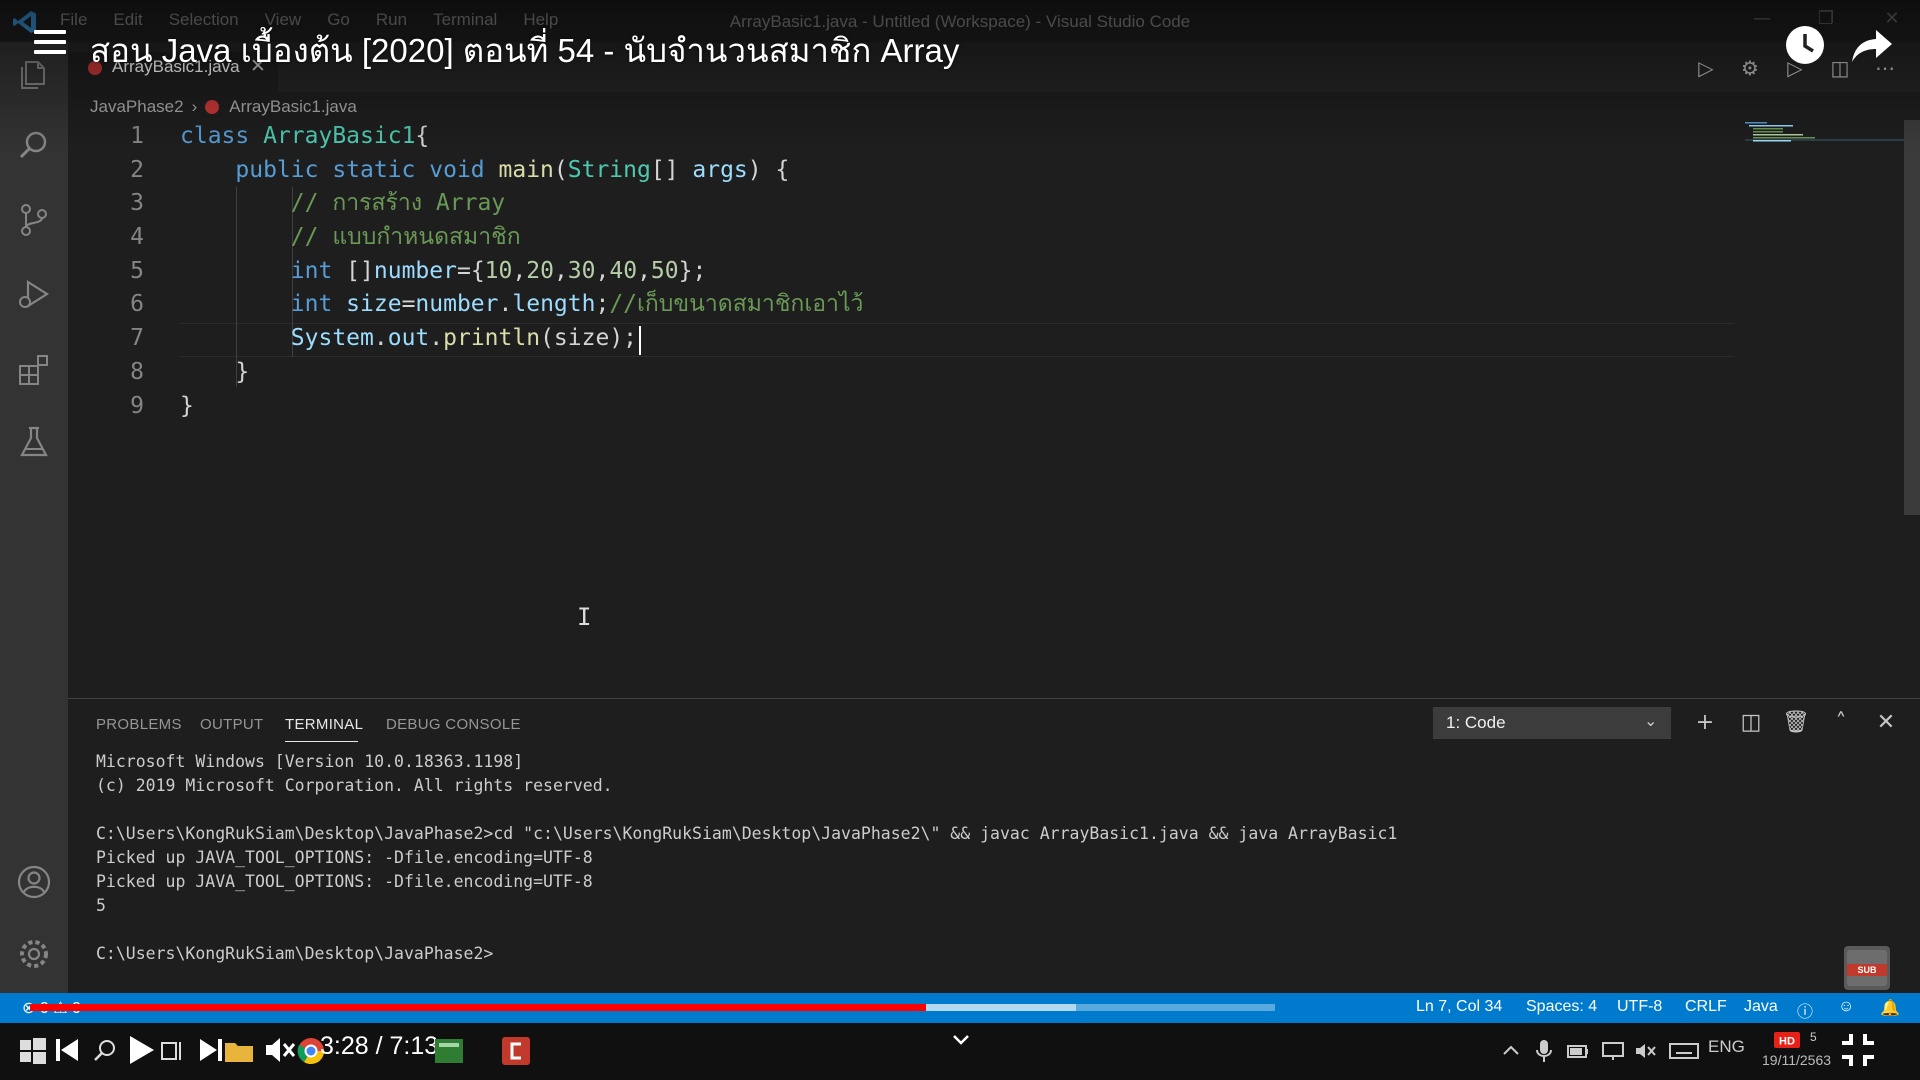 Image resolution: width=1920 pixels, height=1080 pixels. What do you see at coordinates (239, 1051) in the screenshot?
I see `file-explorer-folder-icon` at bounding box center [239, 1051].